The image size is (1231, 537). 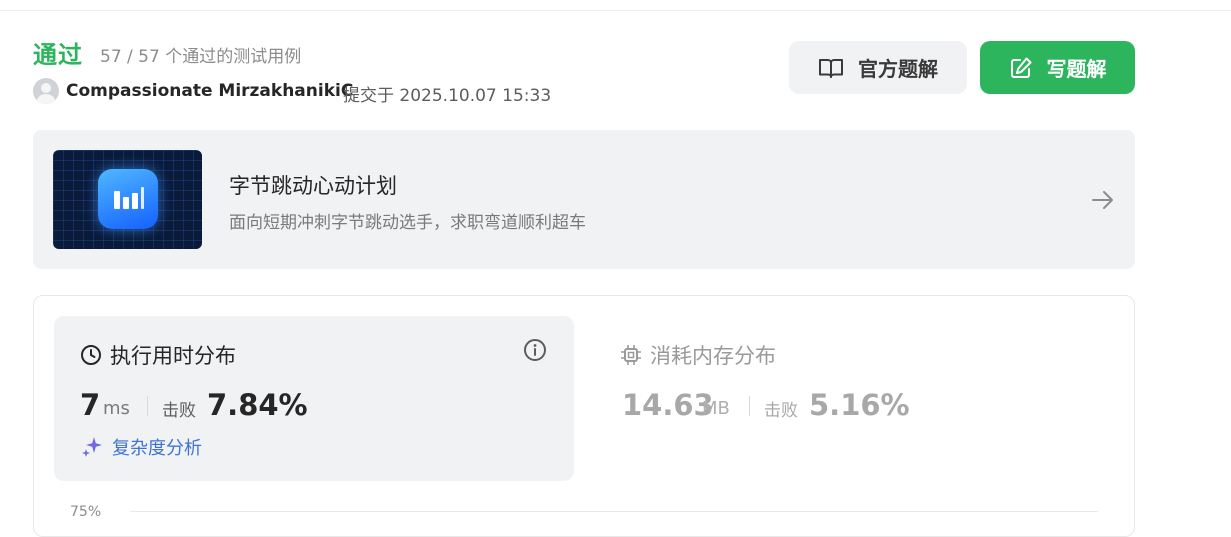 I want to click on write-solution-button: 写题解, so click(x=1057, y=67).